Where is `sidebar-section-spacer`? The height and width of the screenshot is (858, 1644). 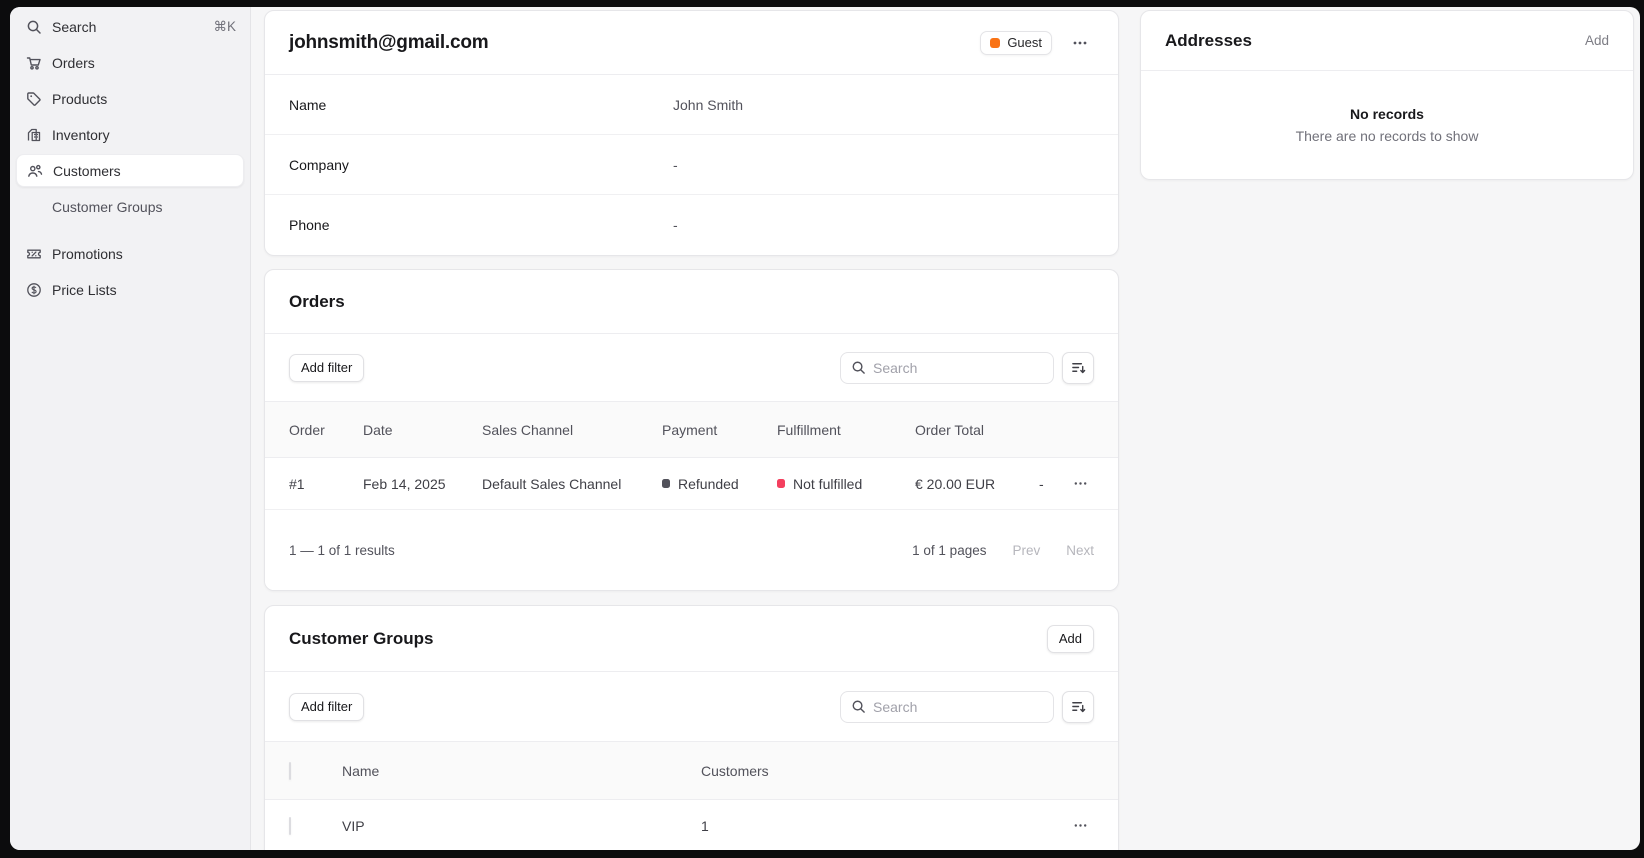 sidebar-section-spacer is located at coordinates (130, 231).